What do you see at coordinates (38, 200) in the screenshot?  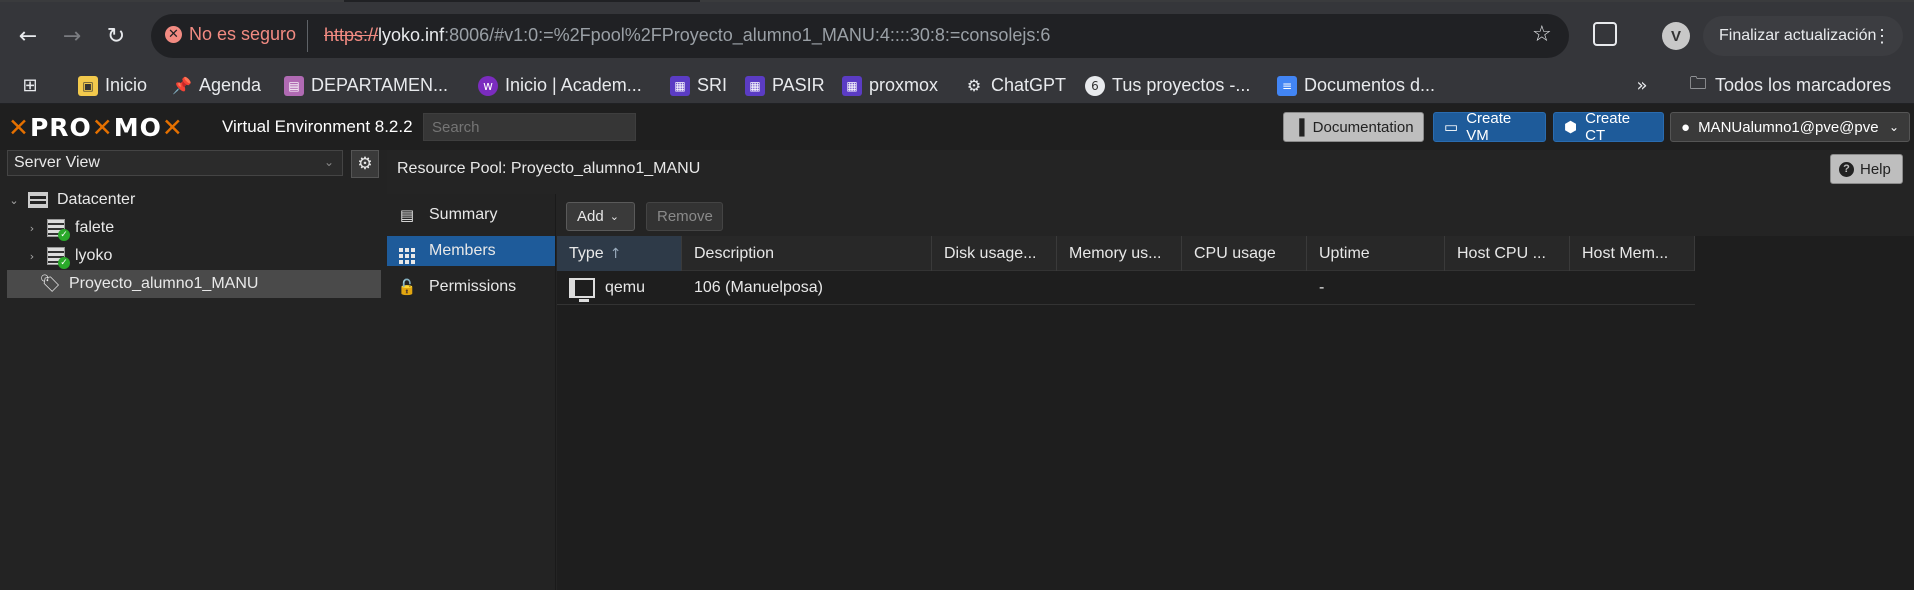 I see `datacenter-icon` at bounding box center [38, 200].